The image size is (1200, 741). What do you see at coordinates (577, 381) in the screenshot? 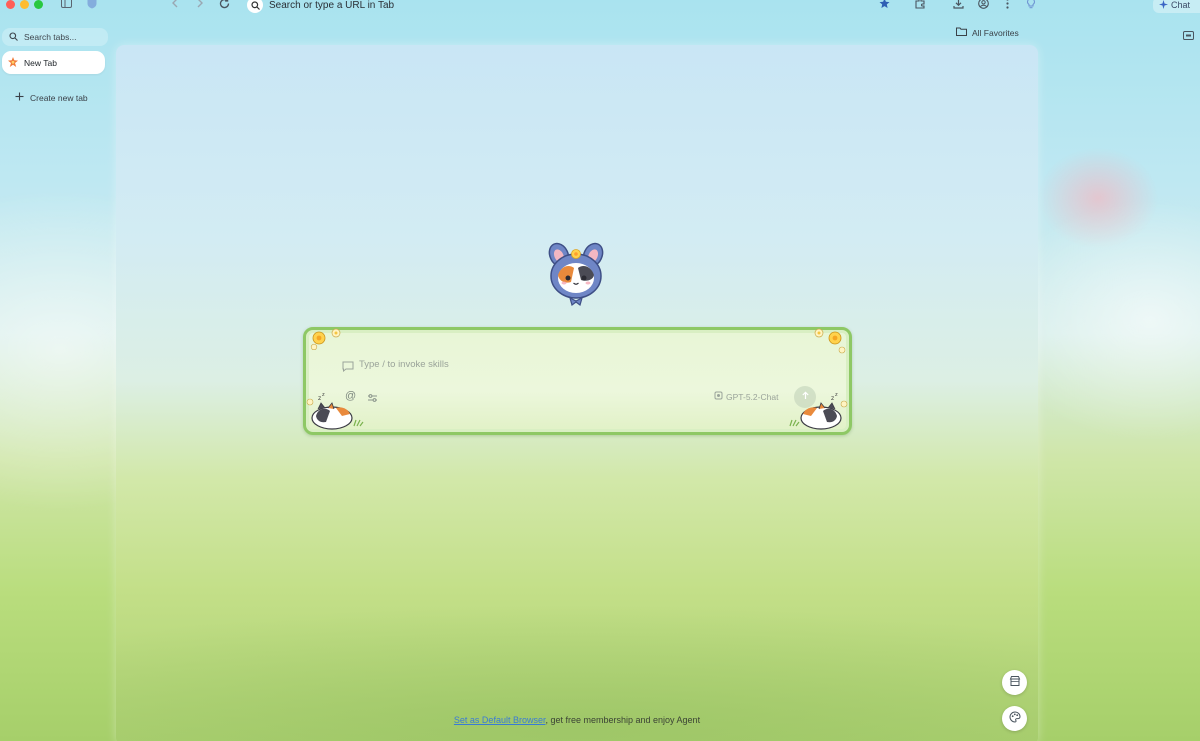
I see `ask-input-card: z z z z @` at bounding box center [577, 381].